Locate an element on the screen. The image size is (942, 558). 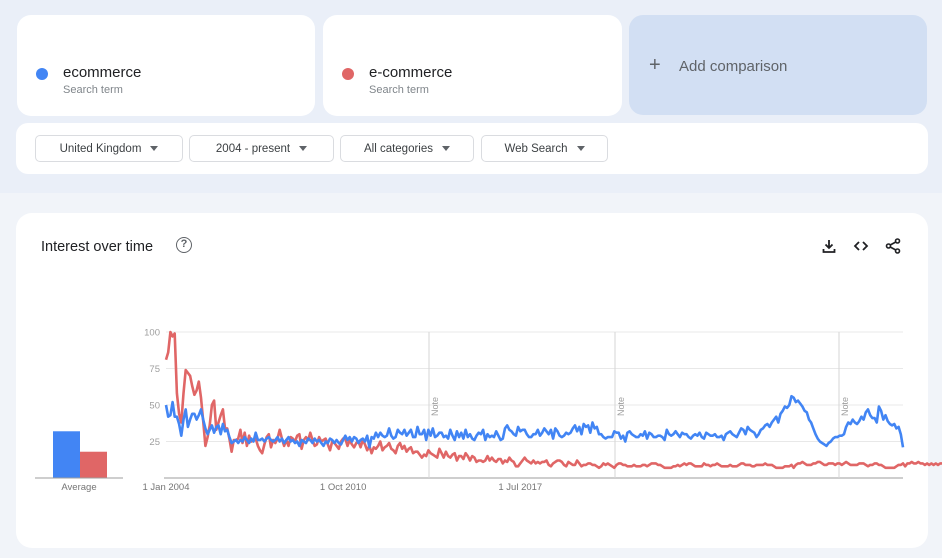
y-tick-label: 25 is located at coordinates (154, 442).